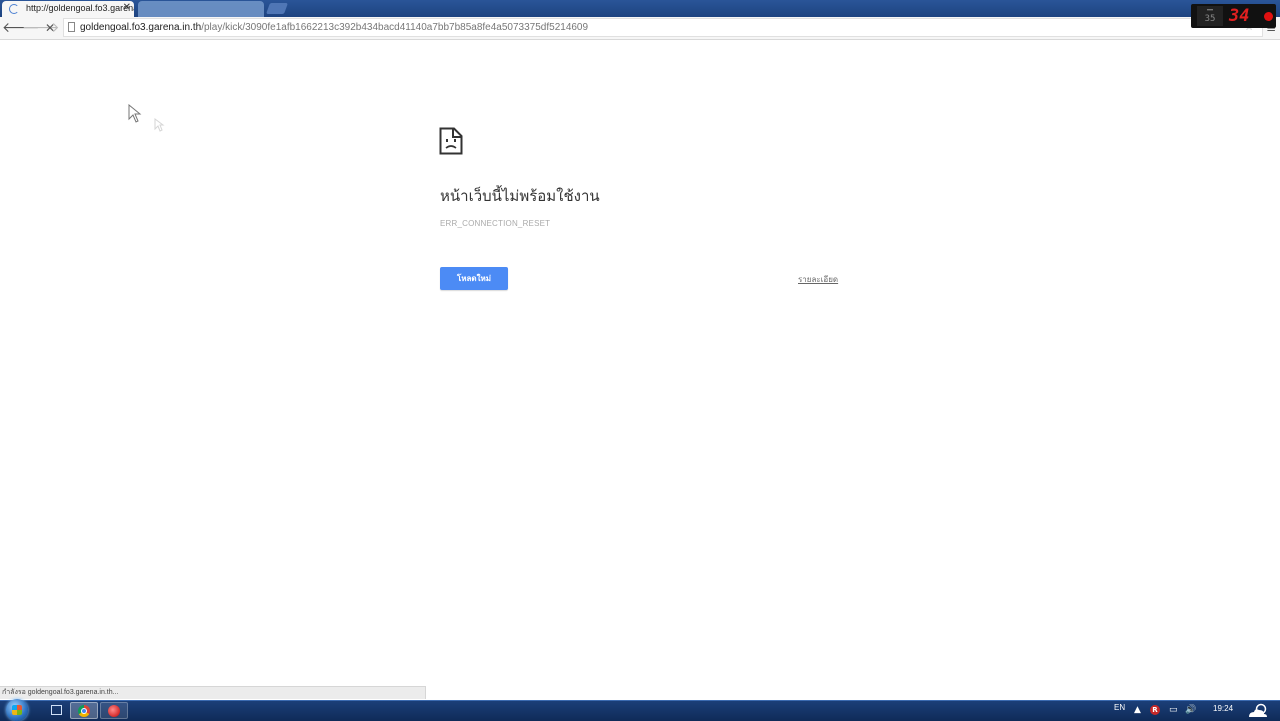  Describe the element at coordinates (21, 28) in the screenshot. I see `back-arrow-icon: 🡐` at that location.